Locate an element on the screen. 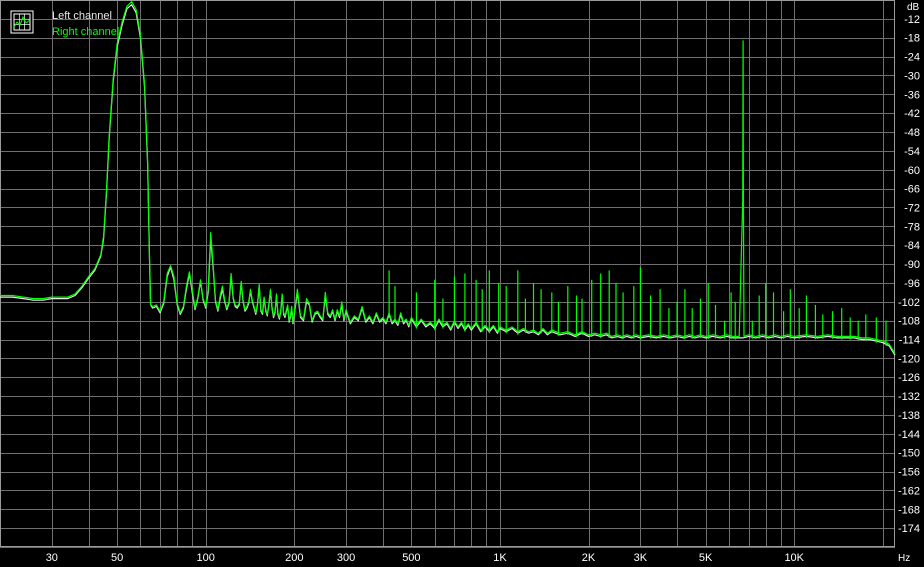 This screenshot has height=567, width=924. x-tick-label: 1K is located at coordinates (500, 558).